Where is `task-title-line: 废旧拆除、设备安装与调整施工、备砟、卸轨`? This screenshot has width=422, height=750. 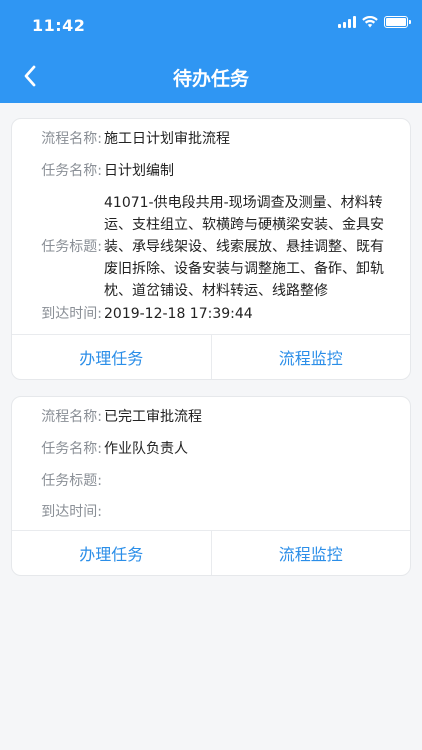 task-title-line: 废旧拆除、设备安装与调整施工、备砟、卸轨 is located at coordinates (244, 269).